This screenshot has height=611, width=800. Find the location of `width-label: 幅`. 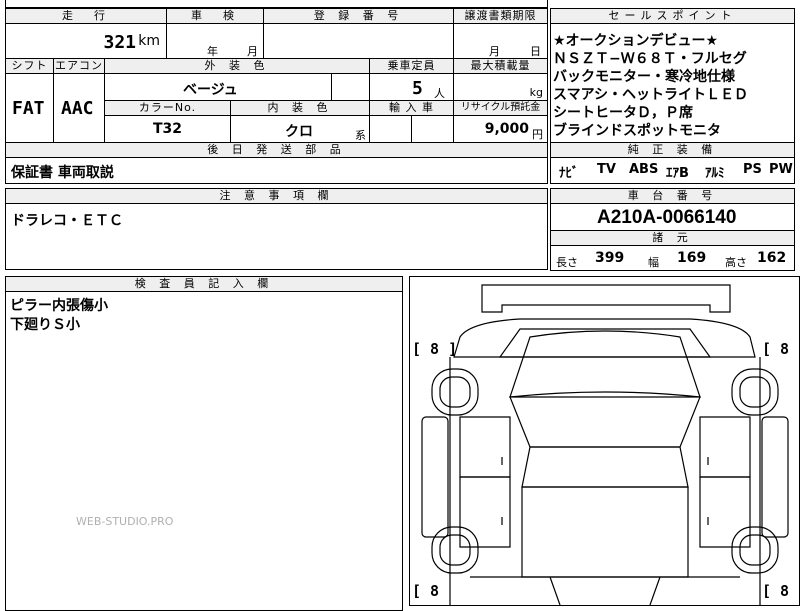

width-label: 幅 is located at coordinates (653, 262).